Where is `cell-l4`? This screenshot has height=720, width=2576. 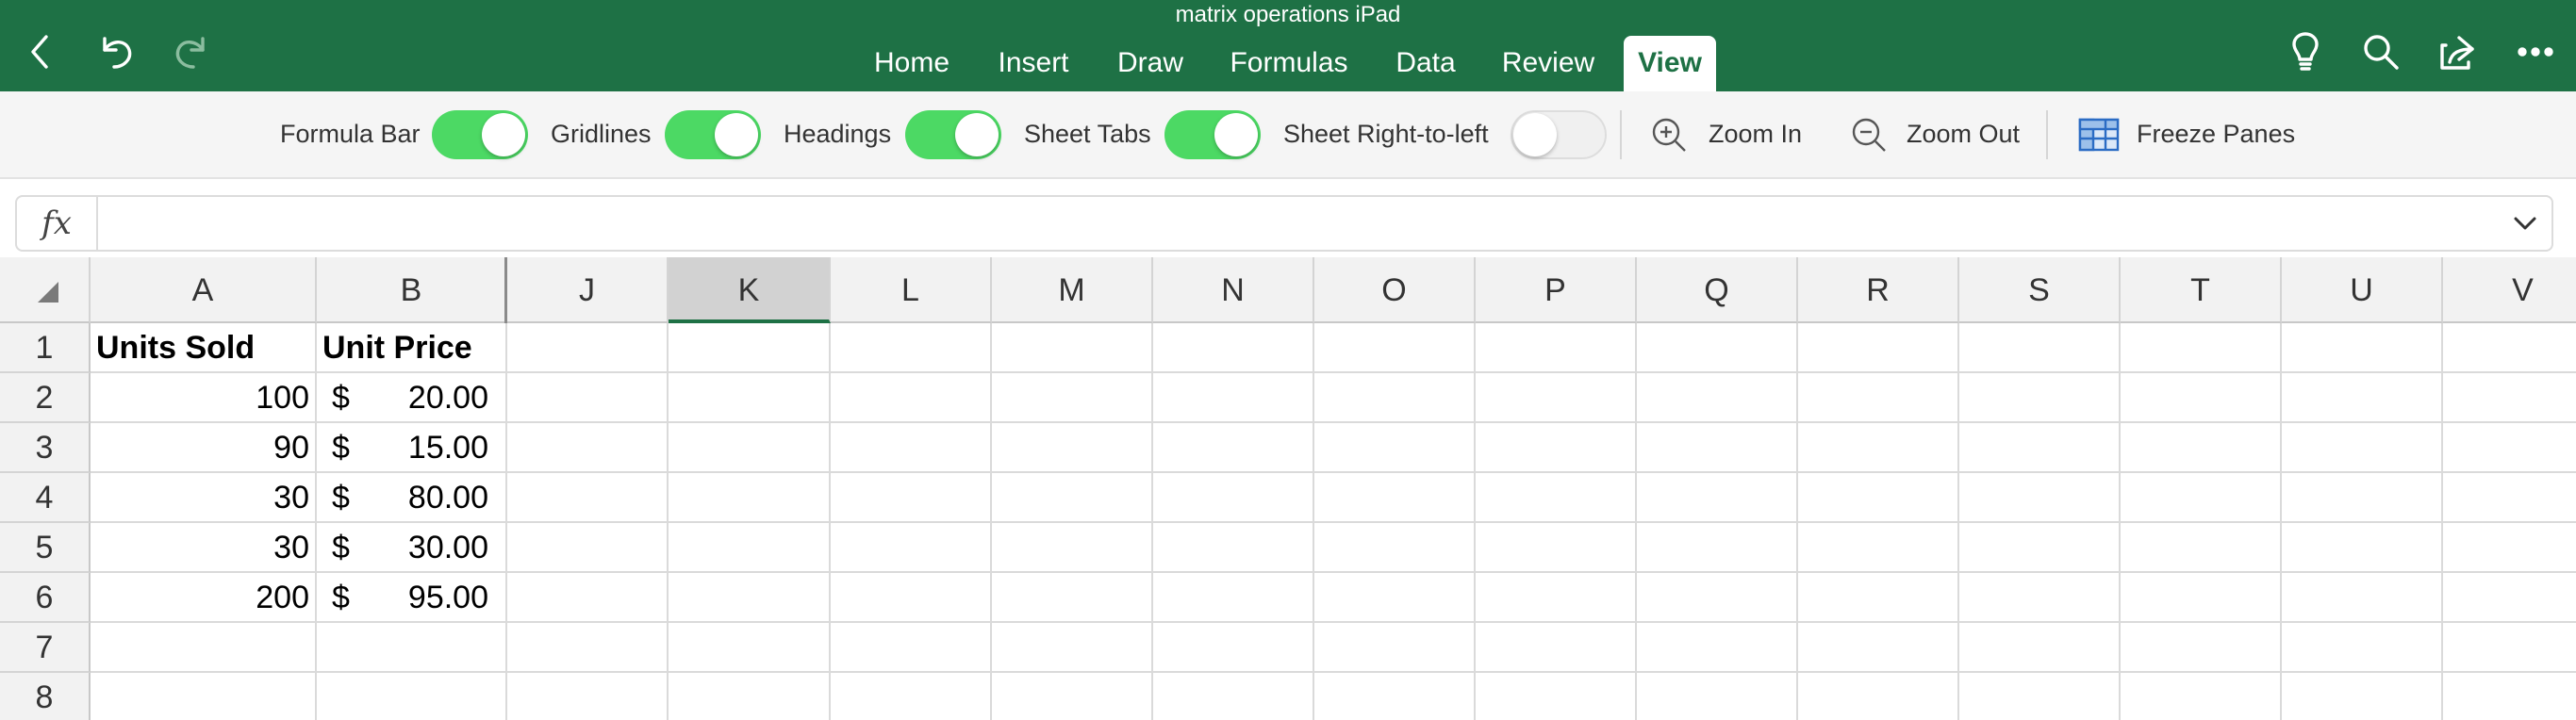 cell-l4 is located at coordinates (911, 498).